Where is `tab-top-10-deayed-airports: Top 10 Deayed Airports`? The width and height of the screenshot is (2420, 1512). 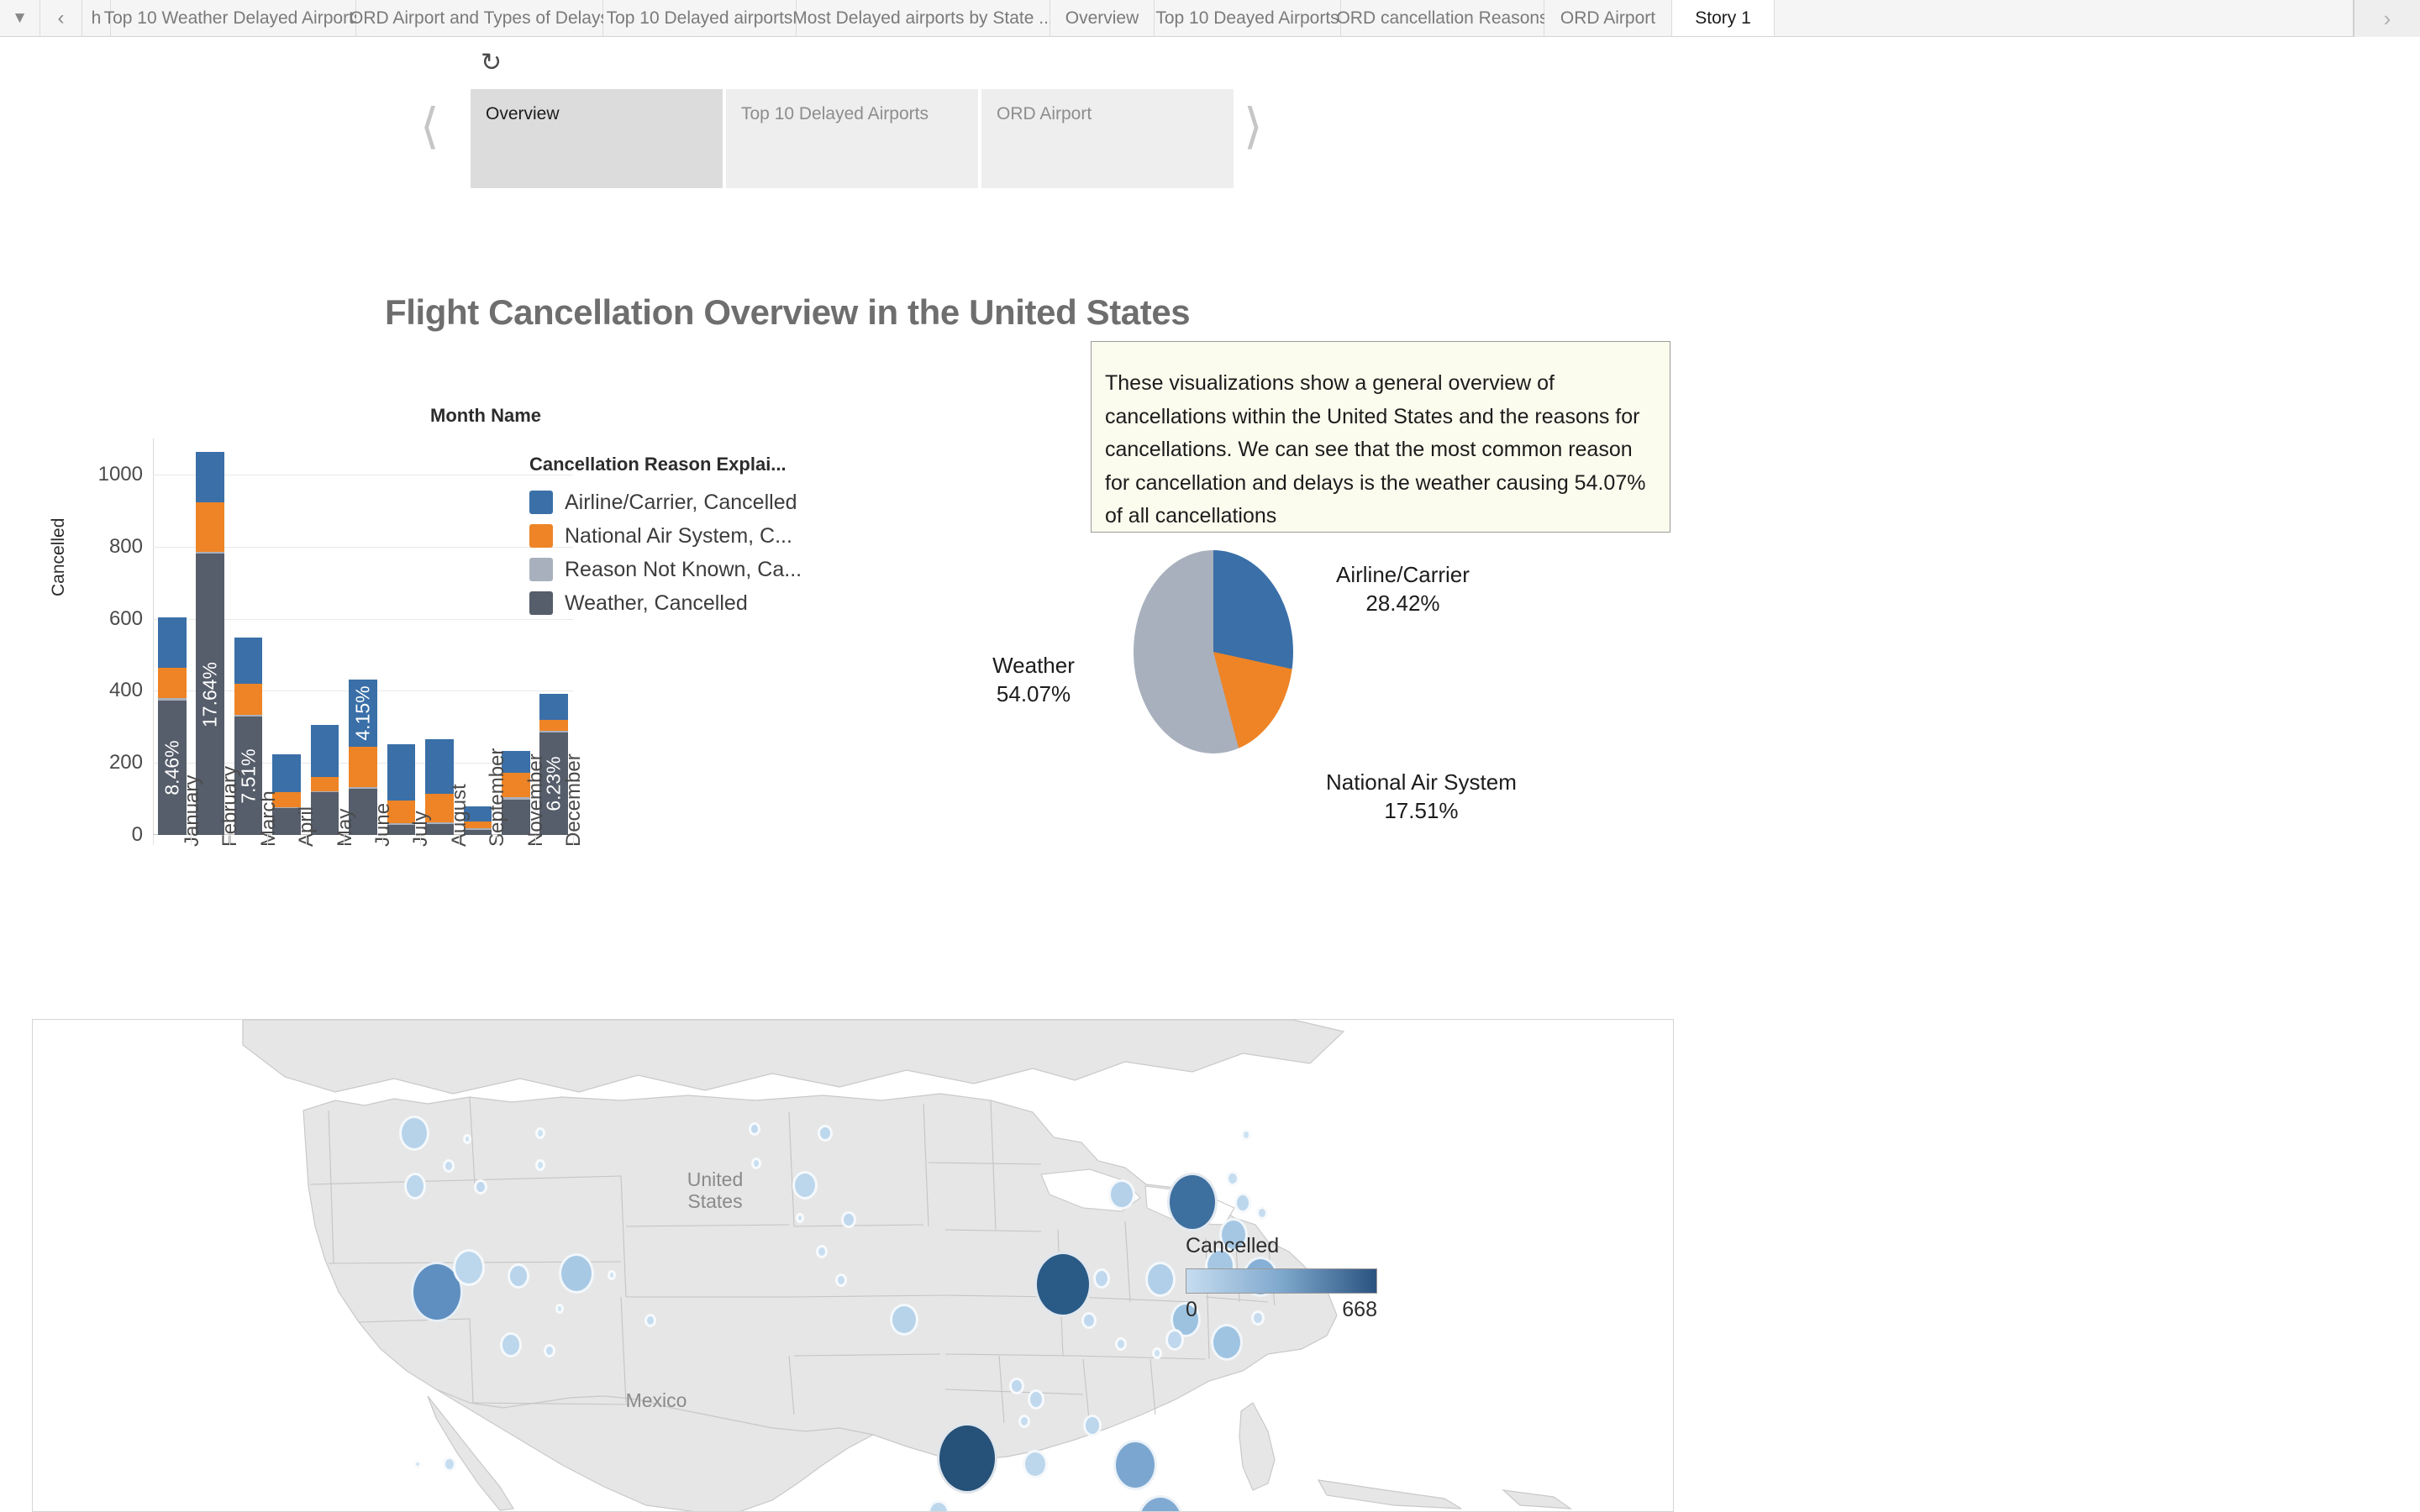 tab-top-10-deayed-airports: Top 10 Deayed Airports is located at coordinates (1248, 18).